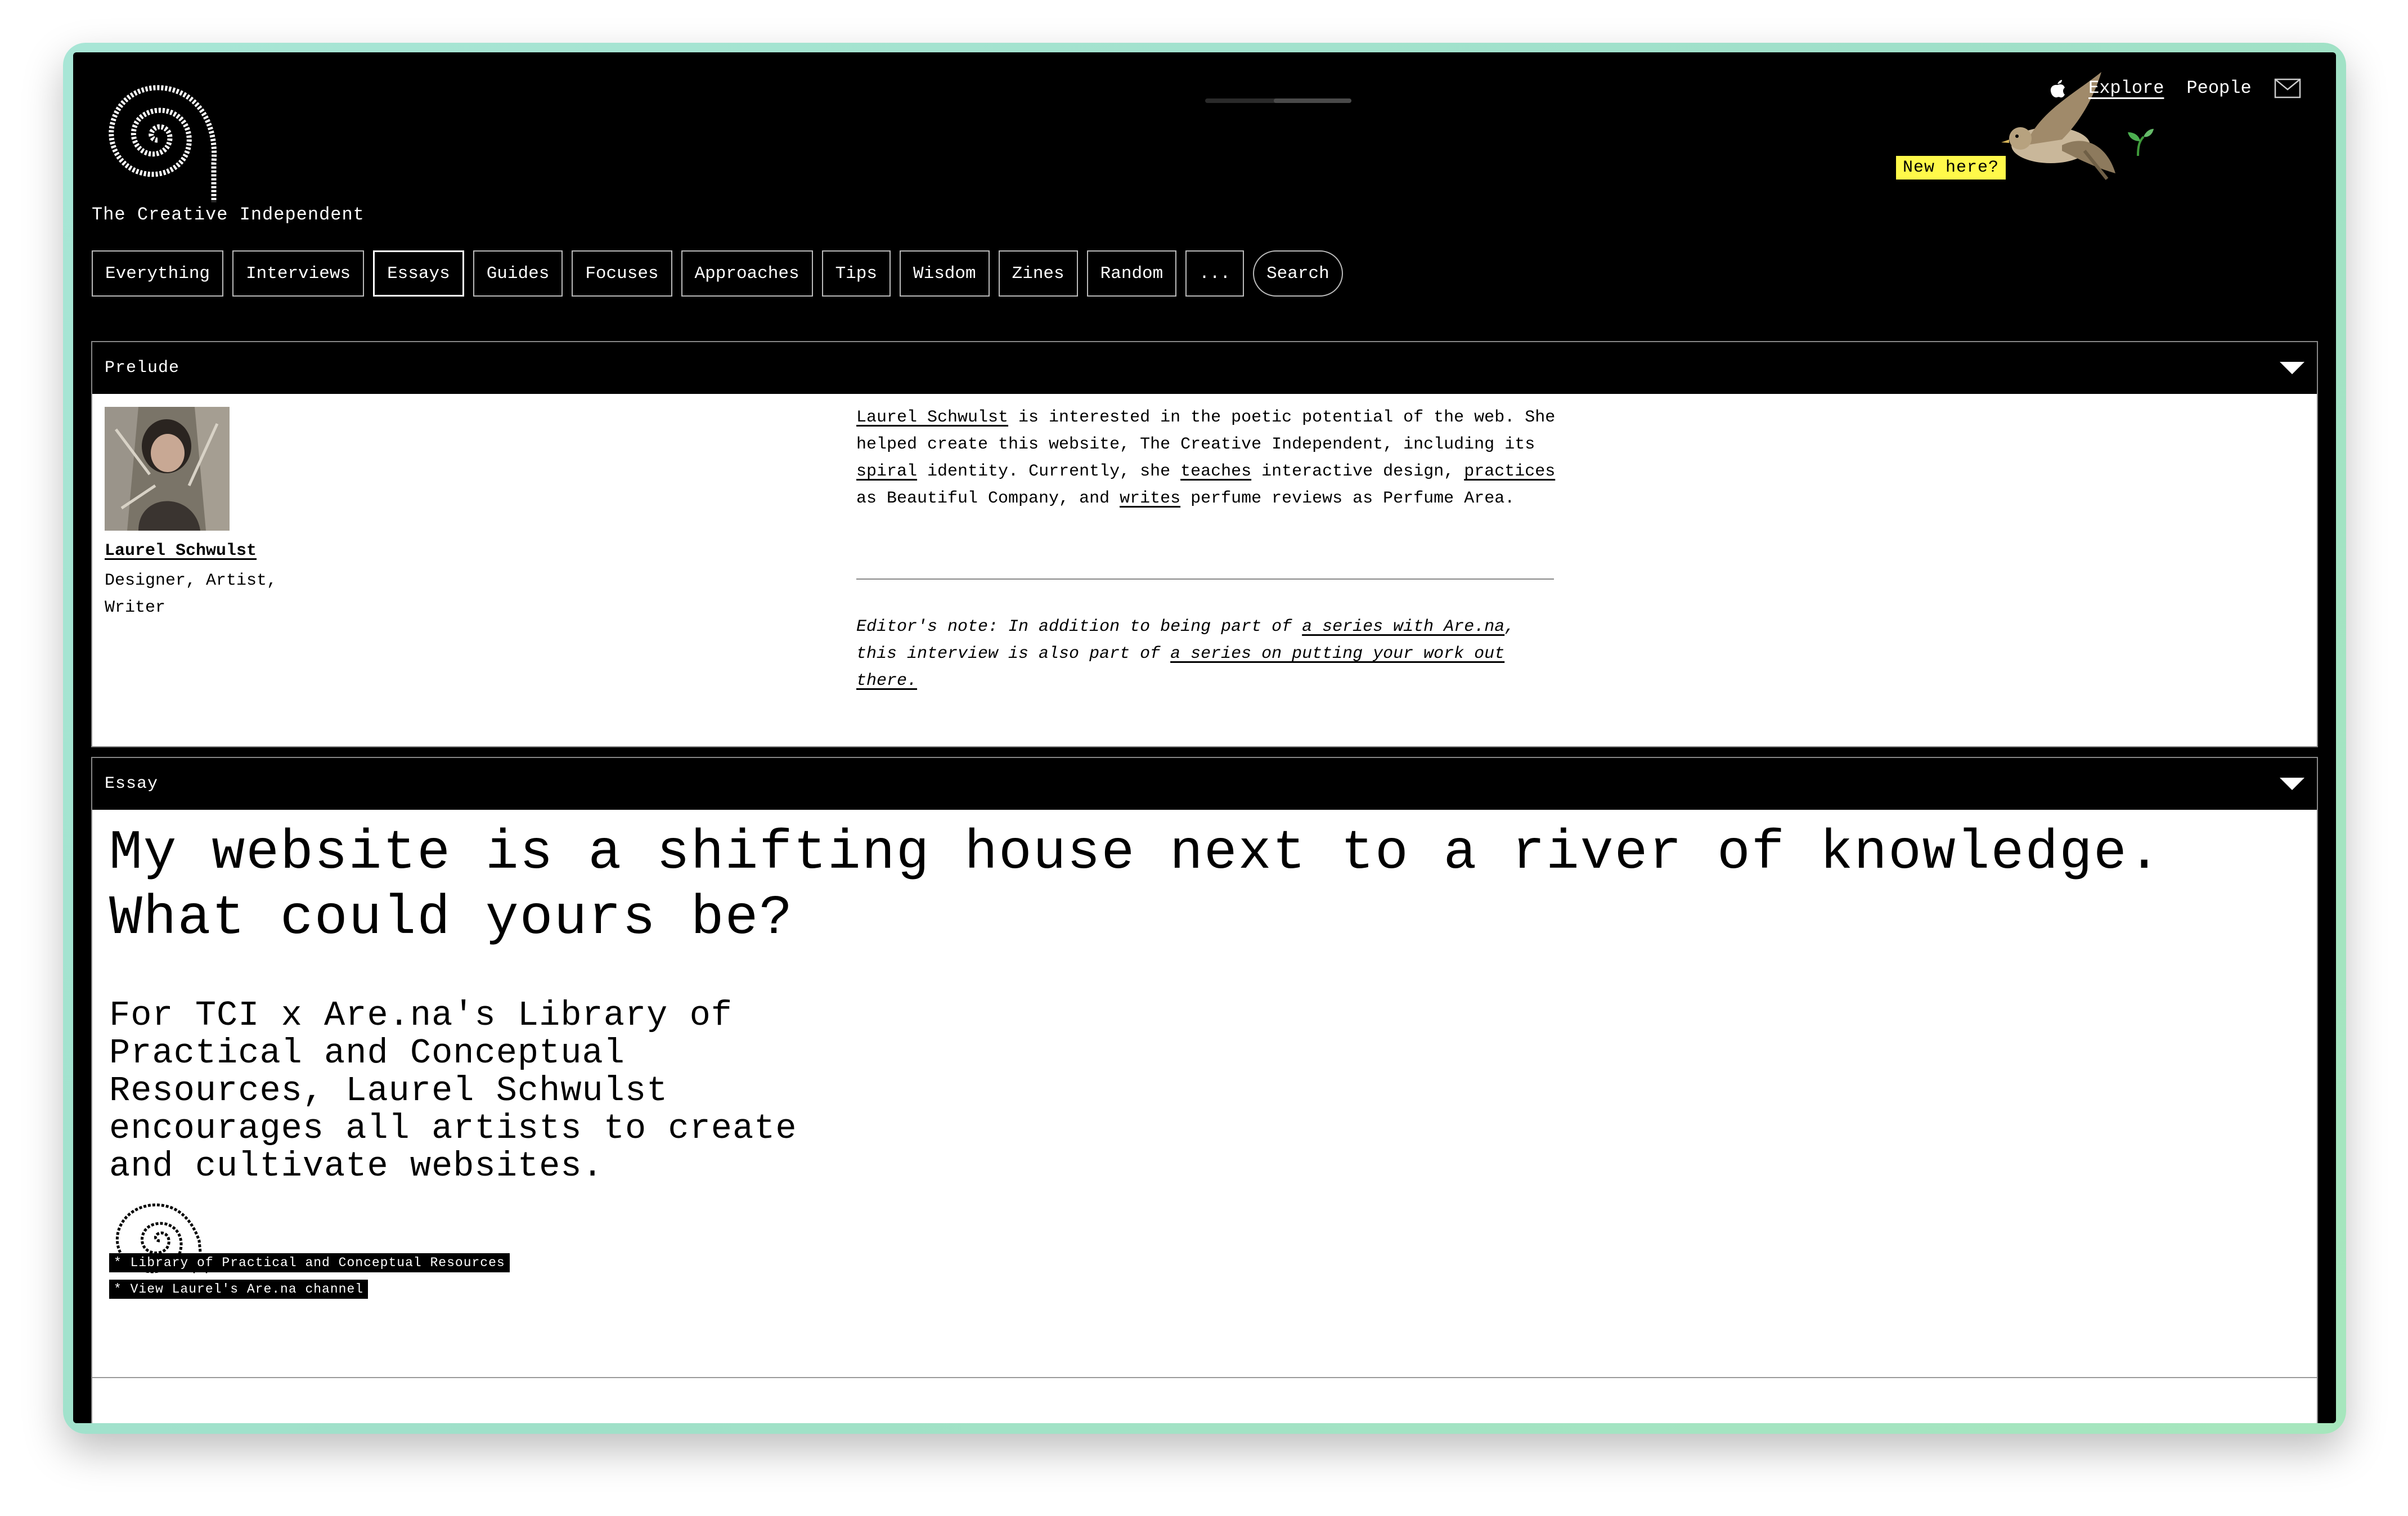 This screenshot has height=1516, width=2408. Describe the element at coordinates (622, 273) in the screenshot. I see `tab-focuses: Focuses` at that location.